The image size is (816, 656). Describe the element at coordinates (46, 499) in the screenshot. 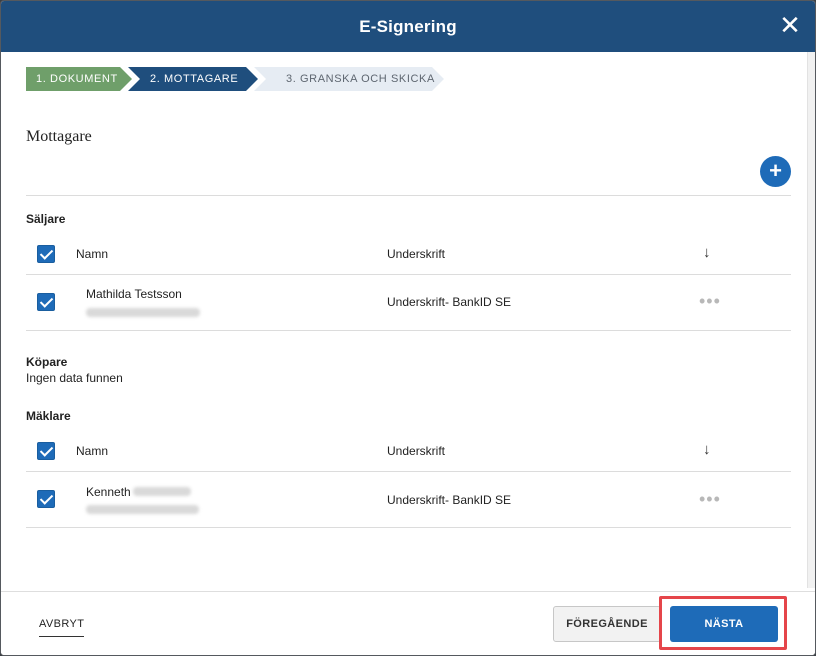

I see `broker-row-checkbox` at that location.